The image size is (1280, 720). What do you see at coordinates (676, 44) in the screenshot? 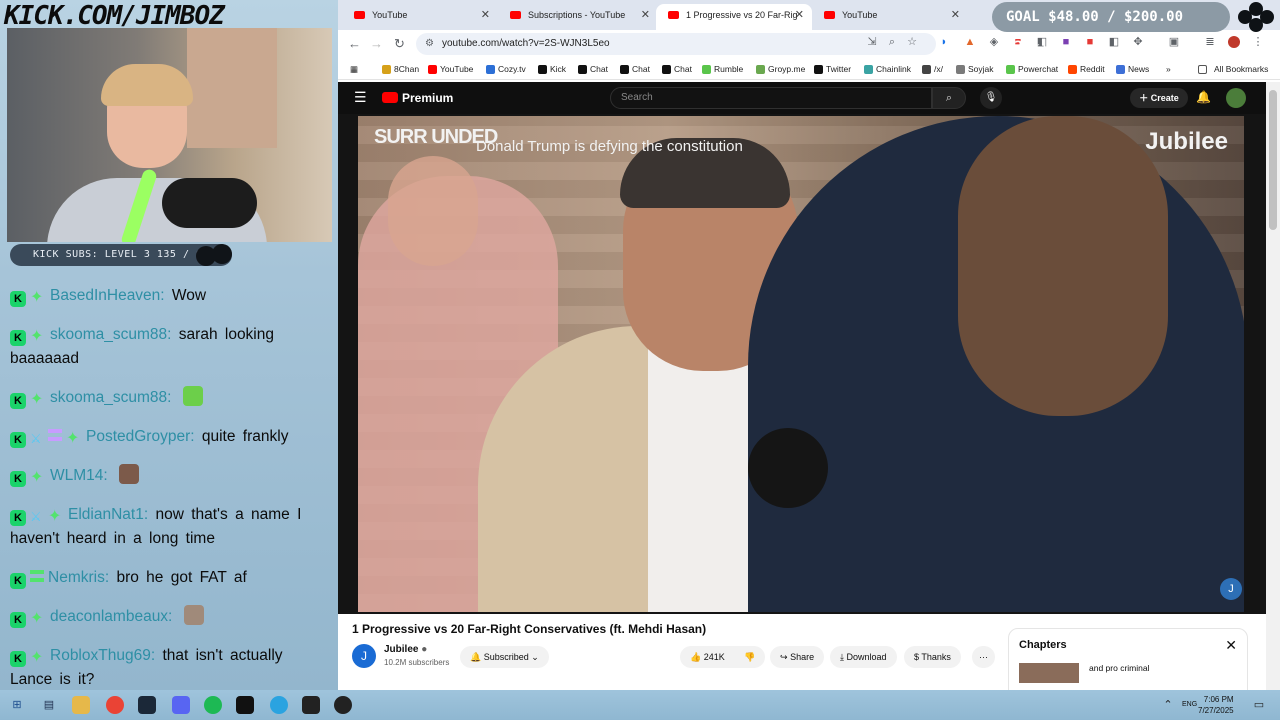
I see `address-bar: ⚙ youtube.com/watch?v=2S-WJN3L5eo` at bounding box center [676, 44].